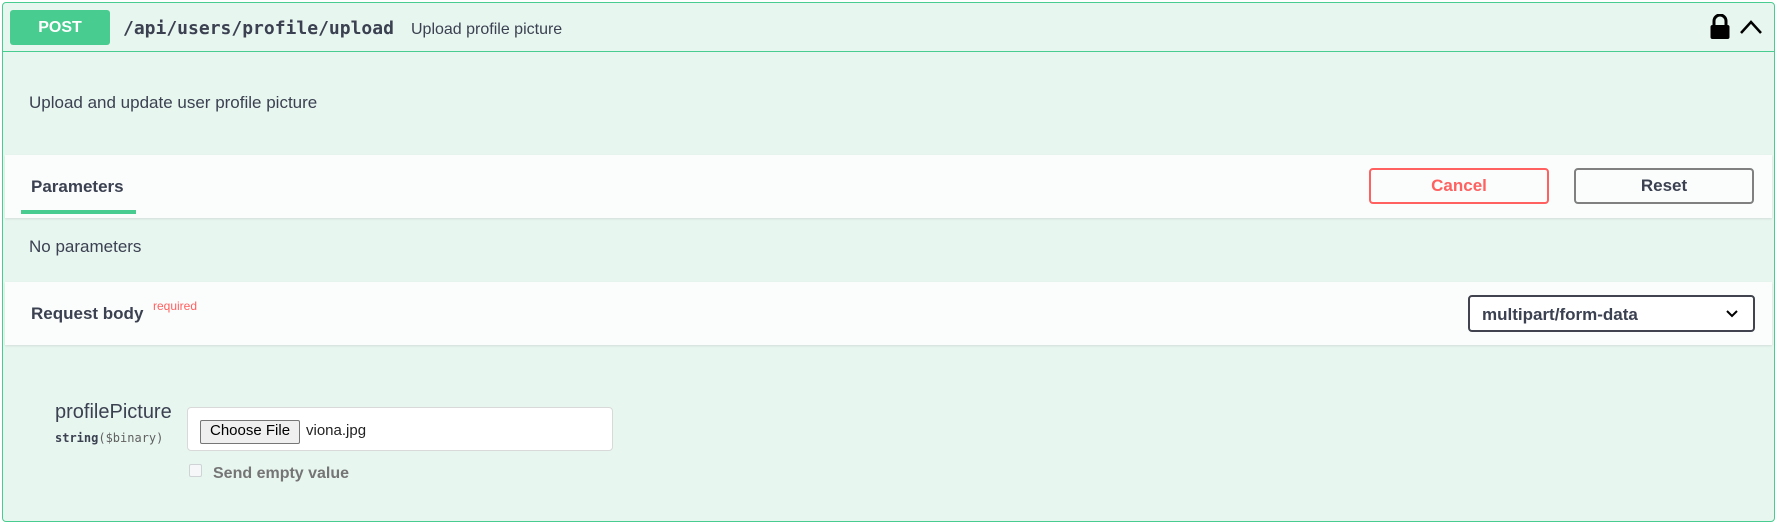  Describe the element at coordinates (888, 186) in the screenshot. I see `parameters-header: Parameters Cancel Reset` at that location.